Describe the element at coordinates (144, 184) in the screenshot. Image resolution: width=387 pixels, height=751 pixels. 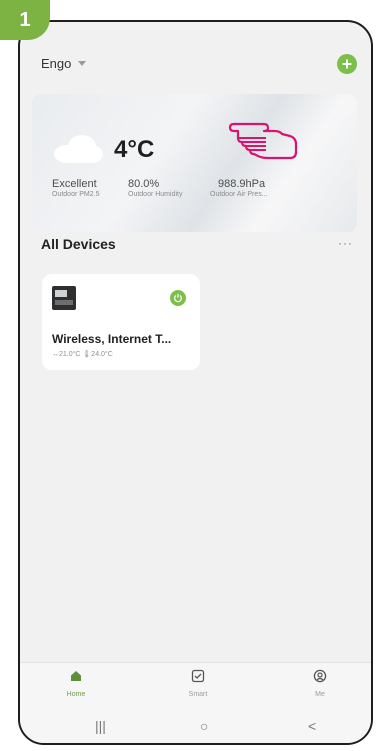
I see `humidity-value: 80.0%` at that location.